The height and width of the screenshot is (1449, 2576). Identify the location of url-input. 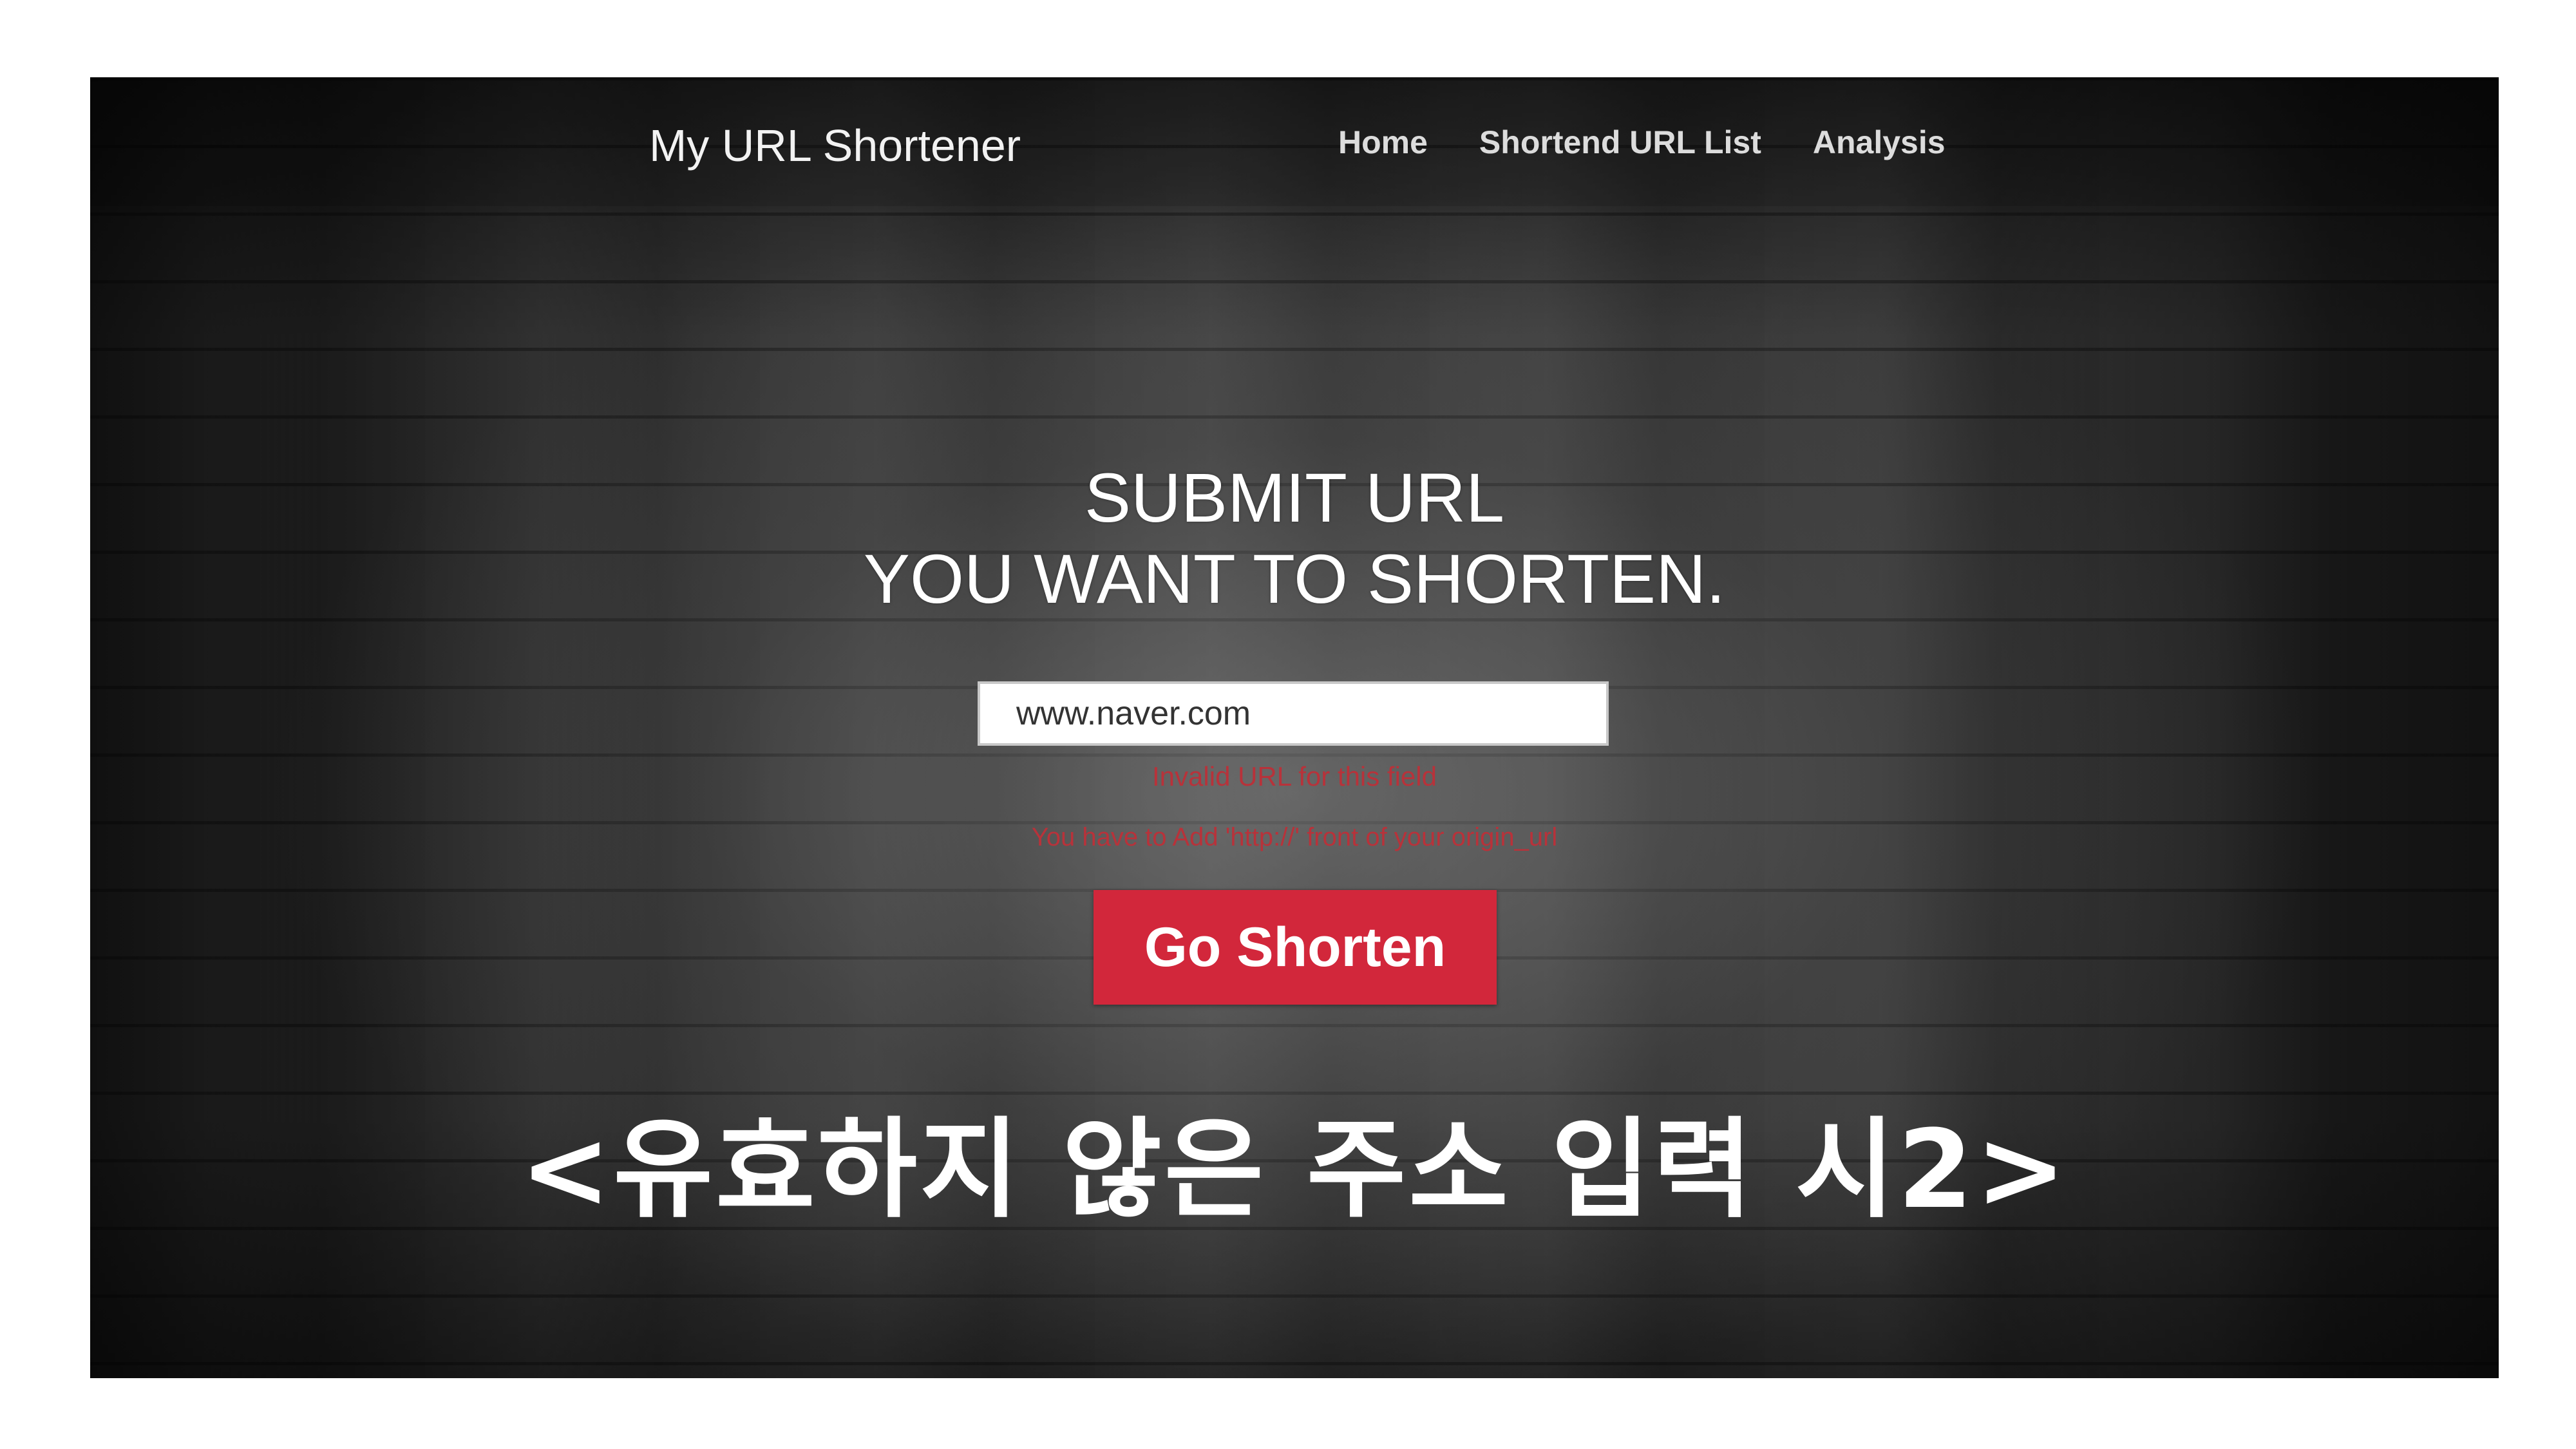
(1293, 714).